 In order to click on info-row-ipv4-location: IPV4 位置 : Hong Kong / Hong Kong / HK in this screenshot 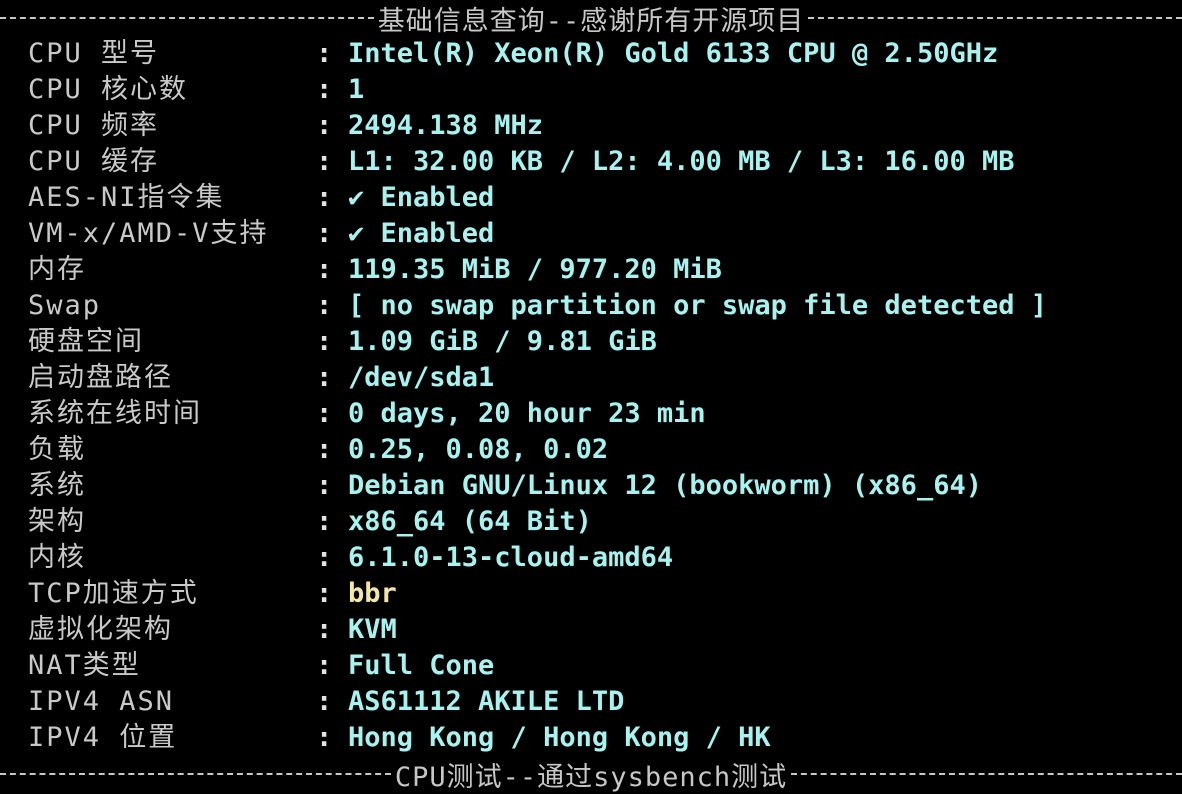, I will do `click(591, 738)`.